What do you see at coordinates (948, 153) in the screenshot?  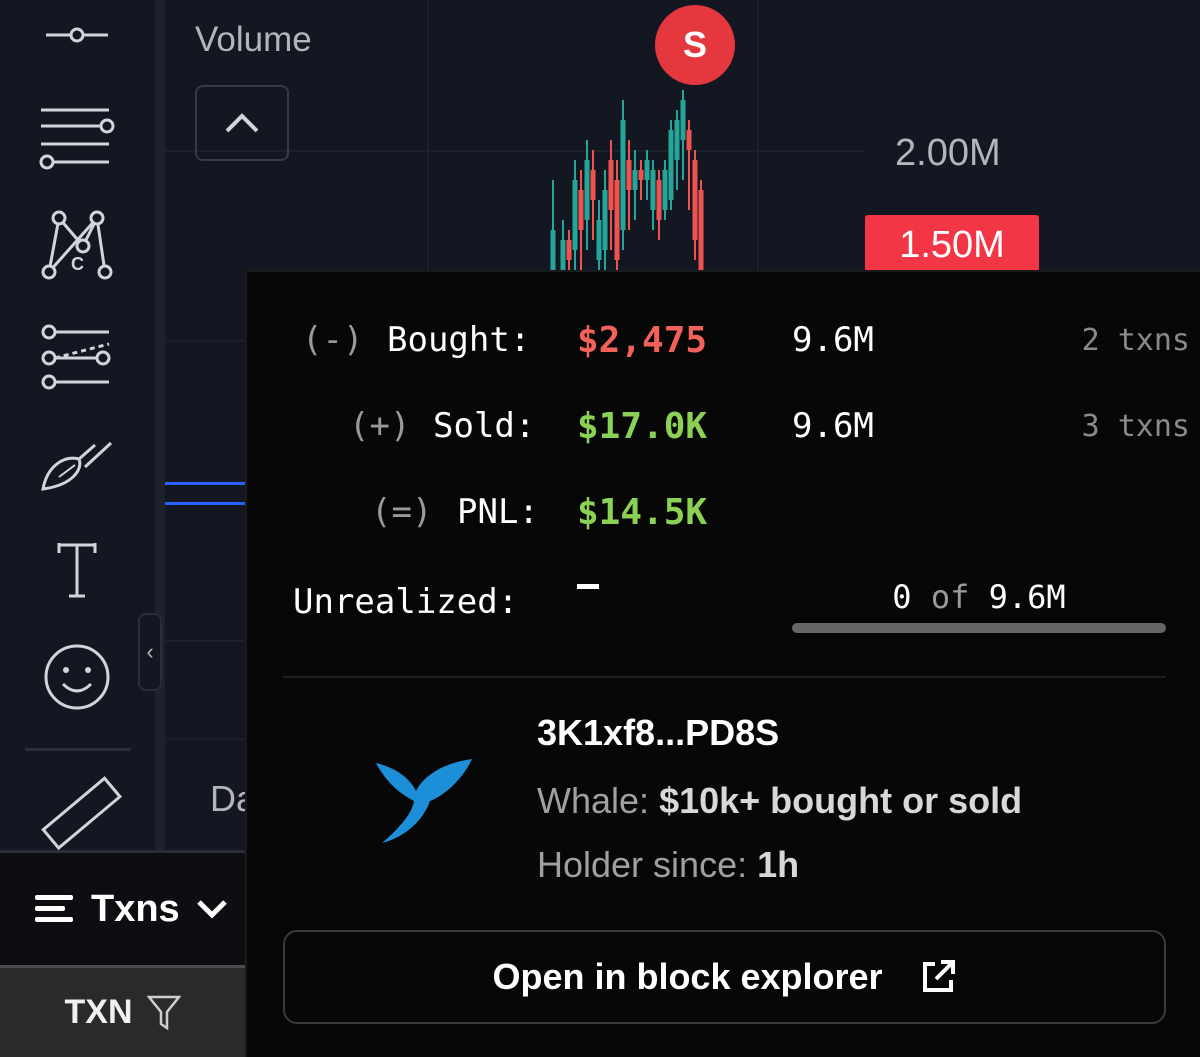 I see `price-axis-label: 2.00M` at bounding box center [948, 153].